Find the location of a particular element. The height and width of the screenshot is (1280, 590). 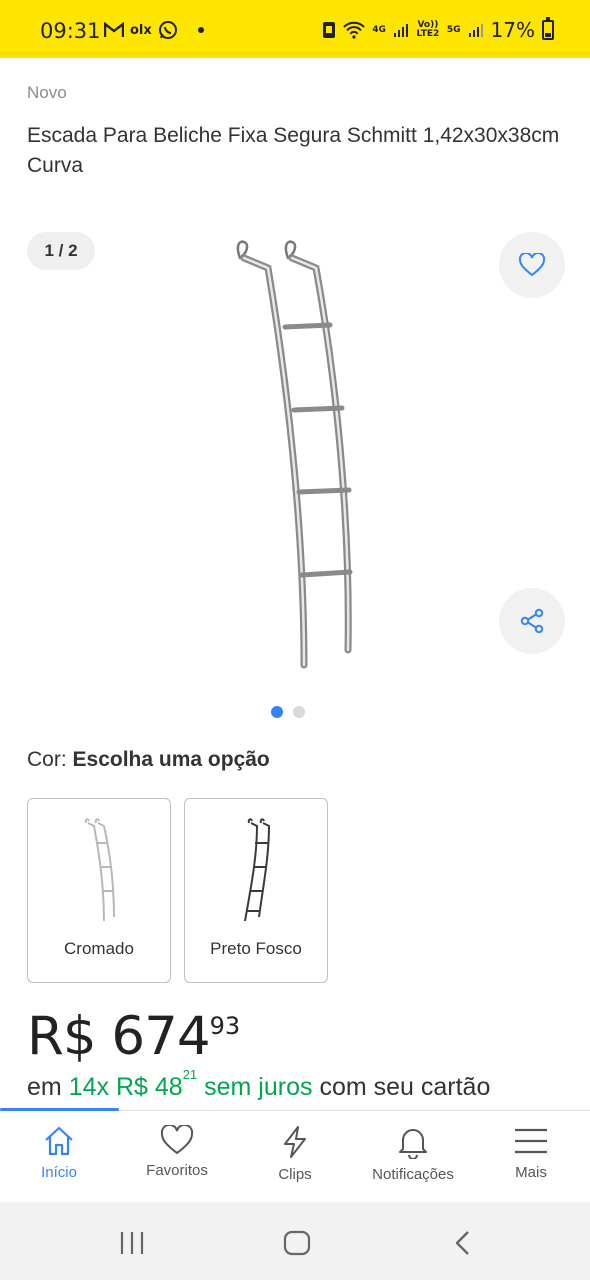

image-counter: 1 / 2 is located at coordinates (61, 251).